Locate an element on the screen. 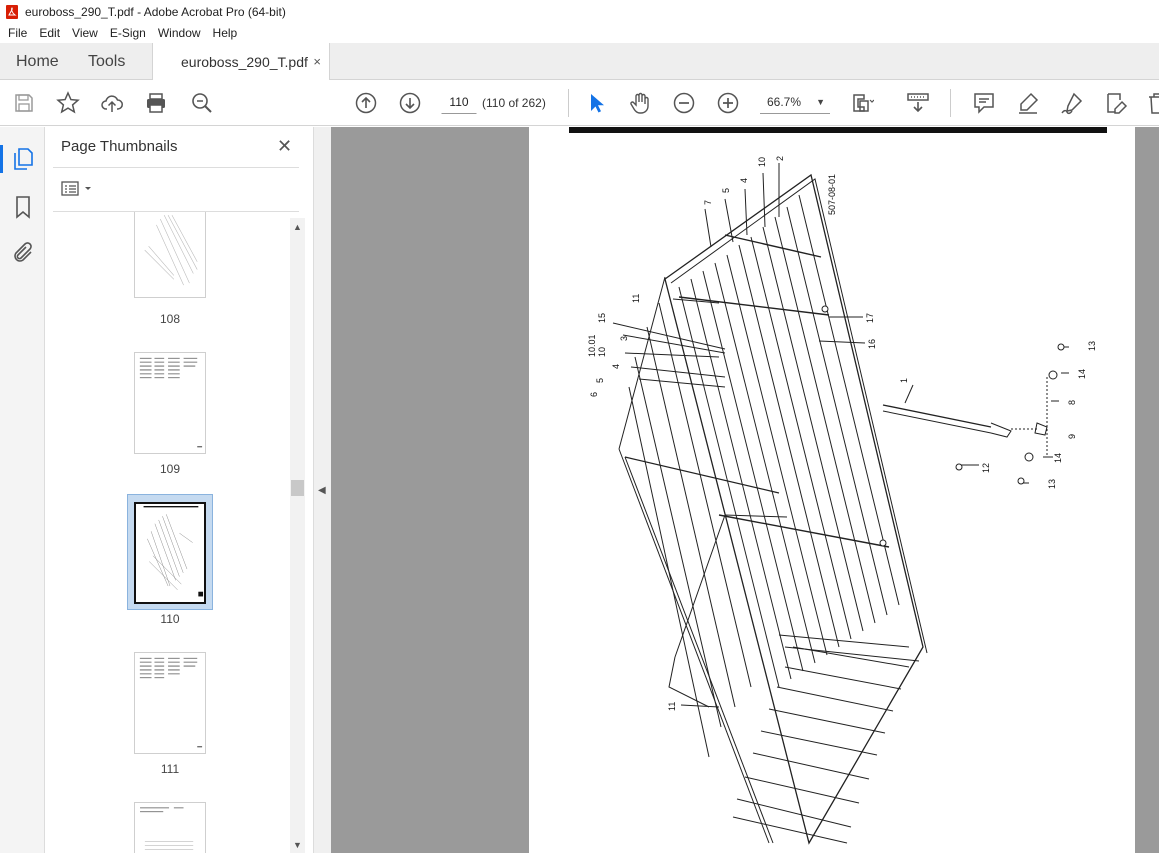 This screenshot has height=853, width=1159. callout: 15 is located at coordinates (602, 318).